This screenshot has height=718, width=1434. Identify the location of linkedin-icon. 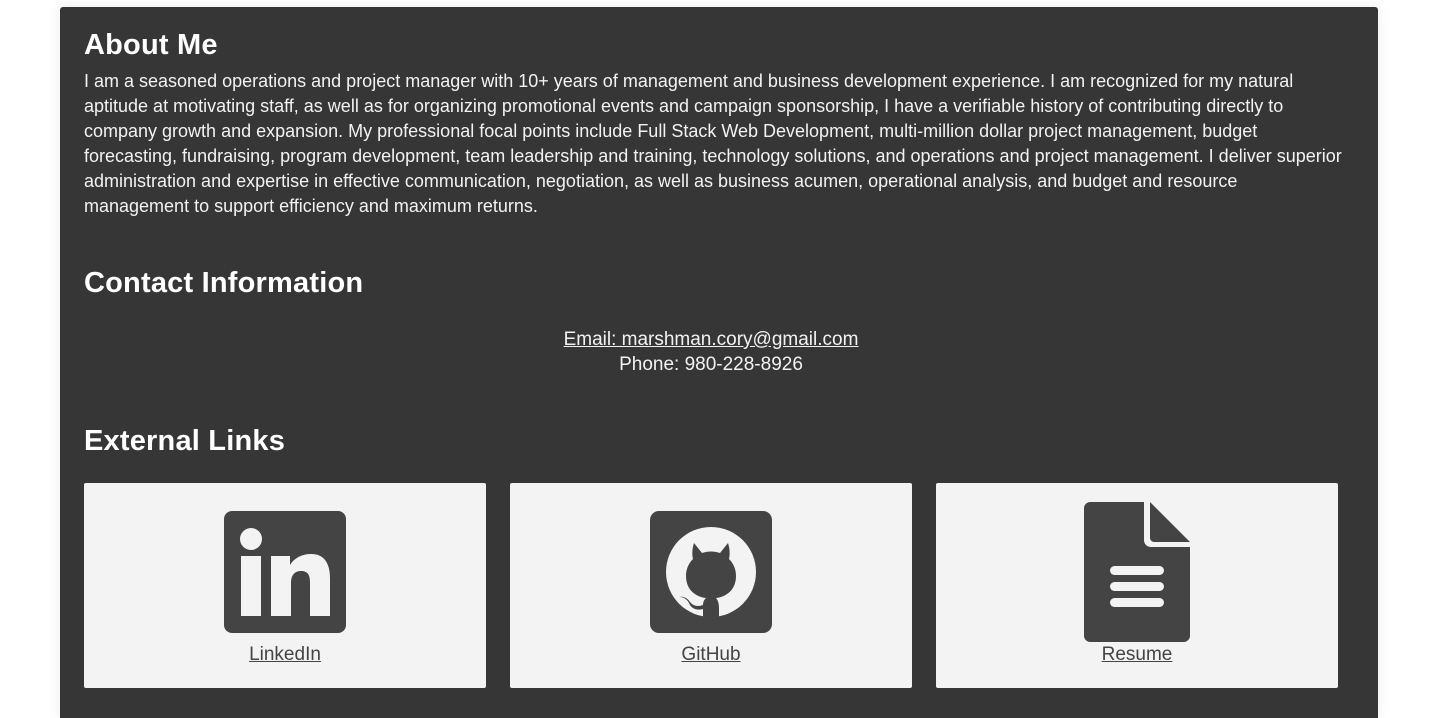
(285, 572).